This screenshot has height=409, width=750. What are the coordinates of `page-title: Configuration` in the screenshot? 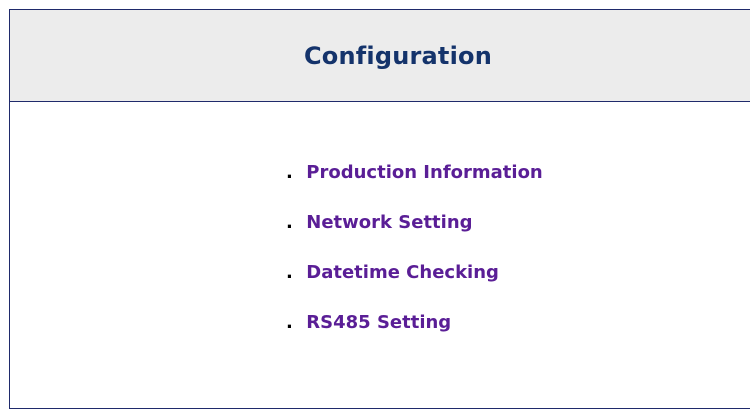 It's located at (398, 55).